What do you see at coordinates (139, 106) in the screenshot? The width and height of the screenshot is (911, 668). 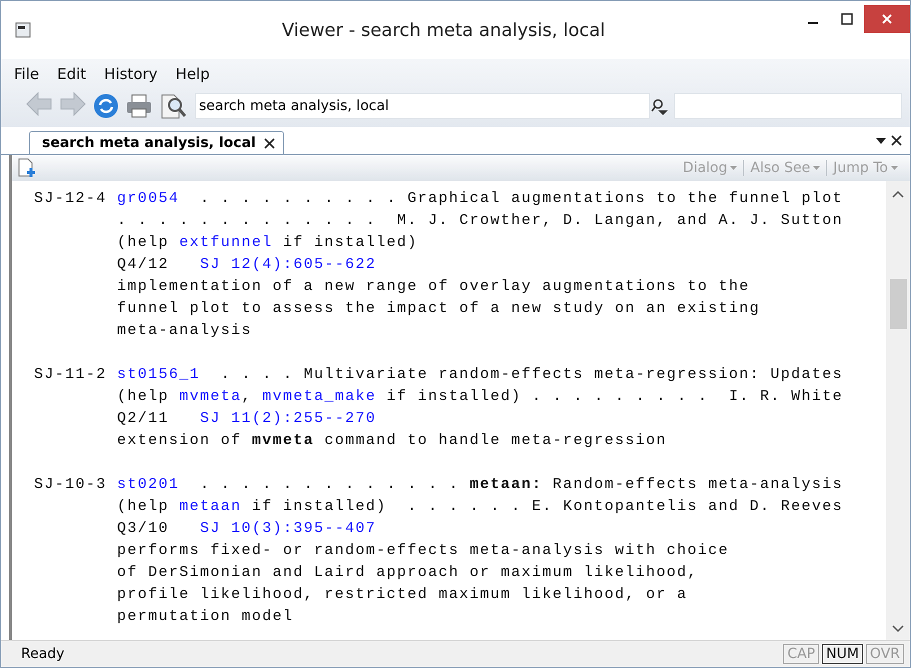 I see `printer-icon` at bounding box center [139, 106].